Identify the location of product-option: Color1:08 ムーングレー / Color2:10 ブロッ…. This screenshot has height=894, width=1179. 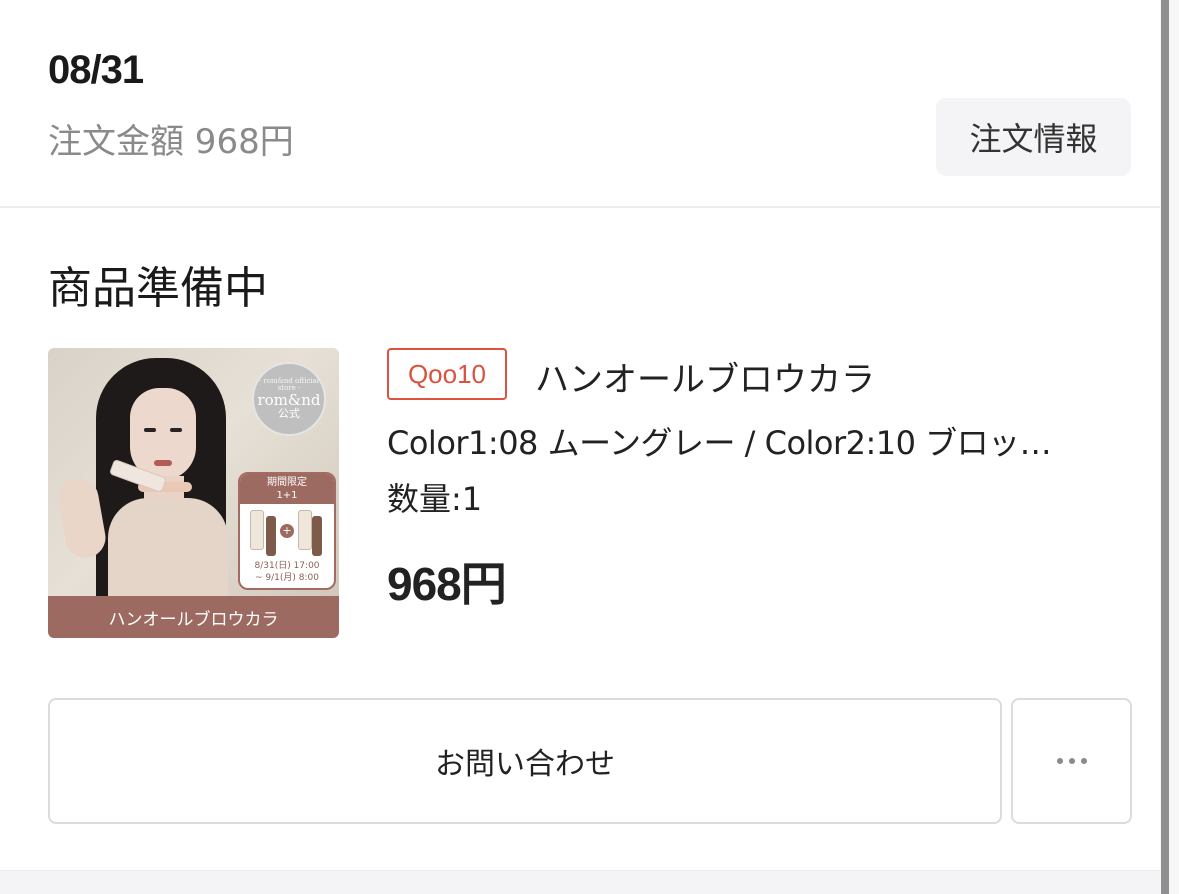
(719, 443).